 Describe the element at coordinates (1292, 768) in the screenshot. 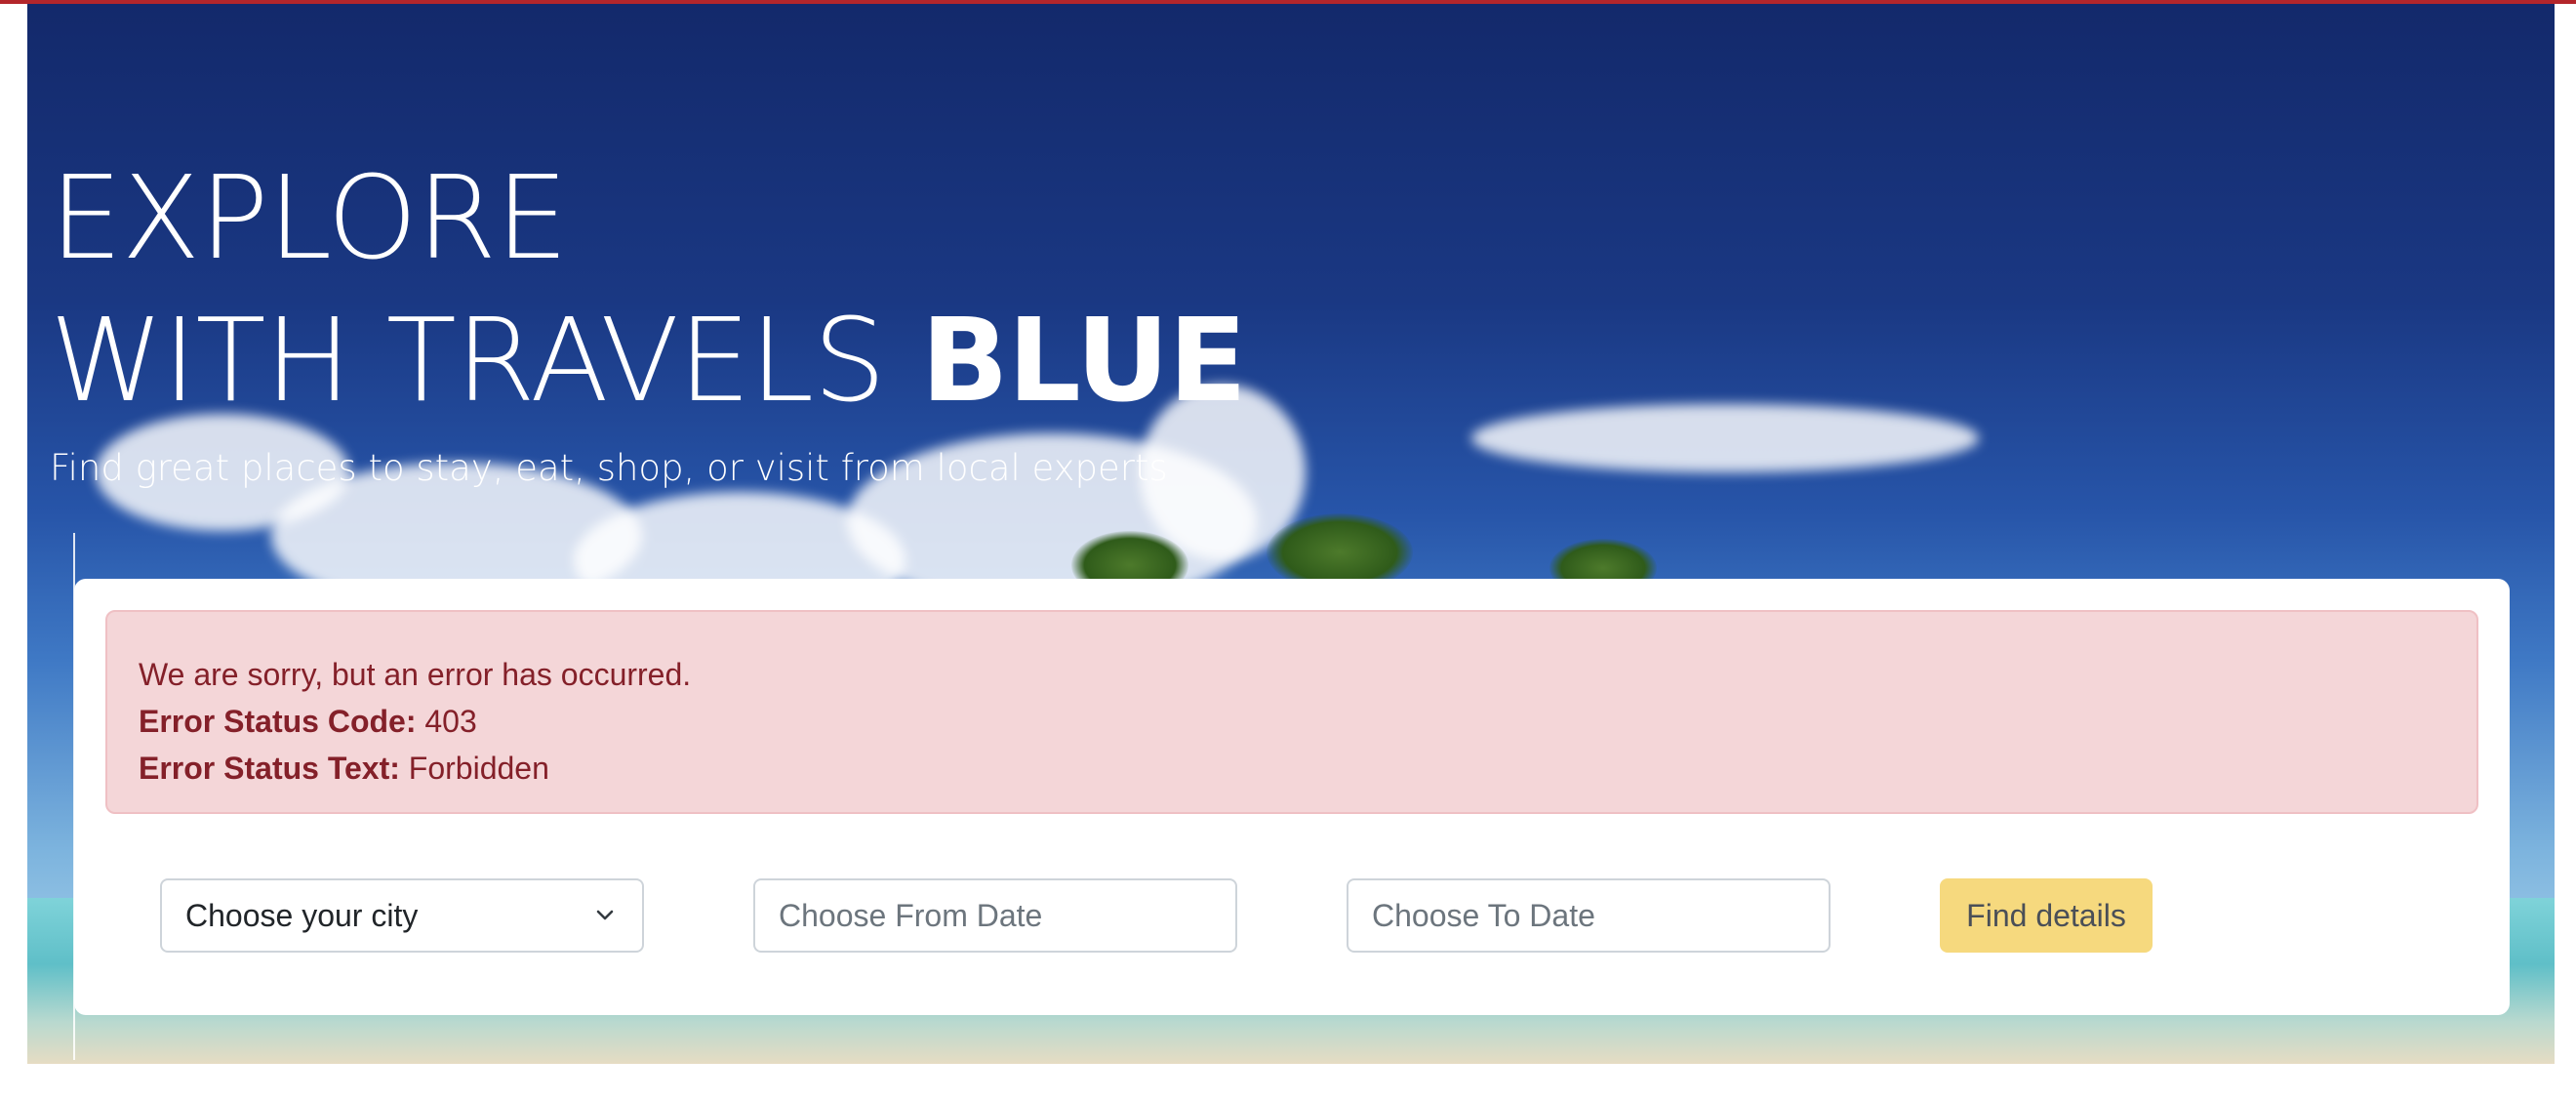

I see `error-status-text-row: Error Status Text: Forbidden` at that location.